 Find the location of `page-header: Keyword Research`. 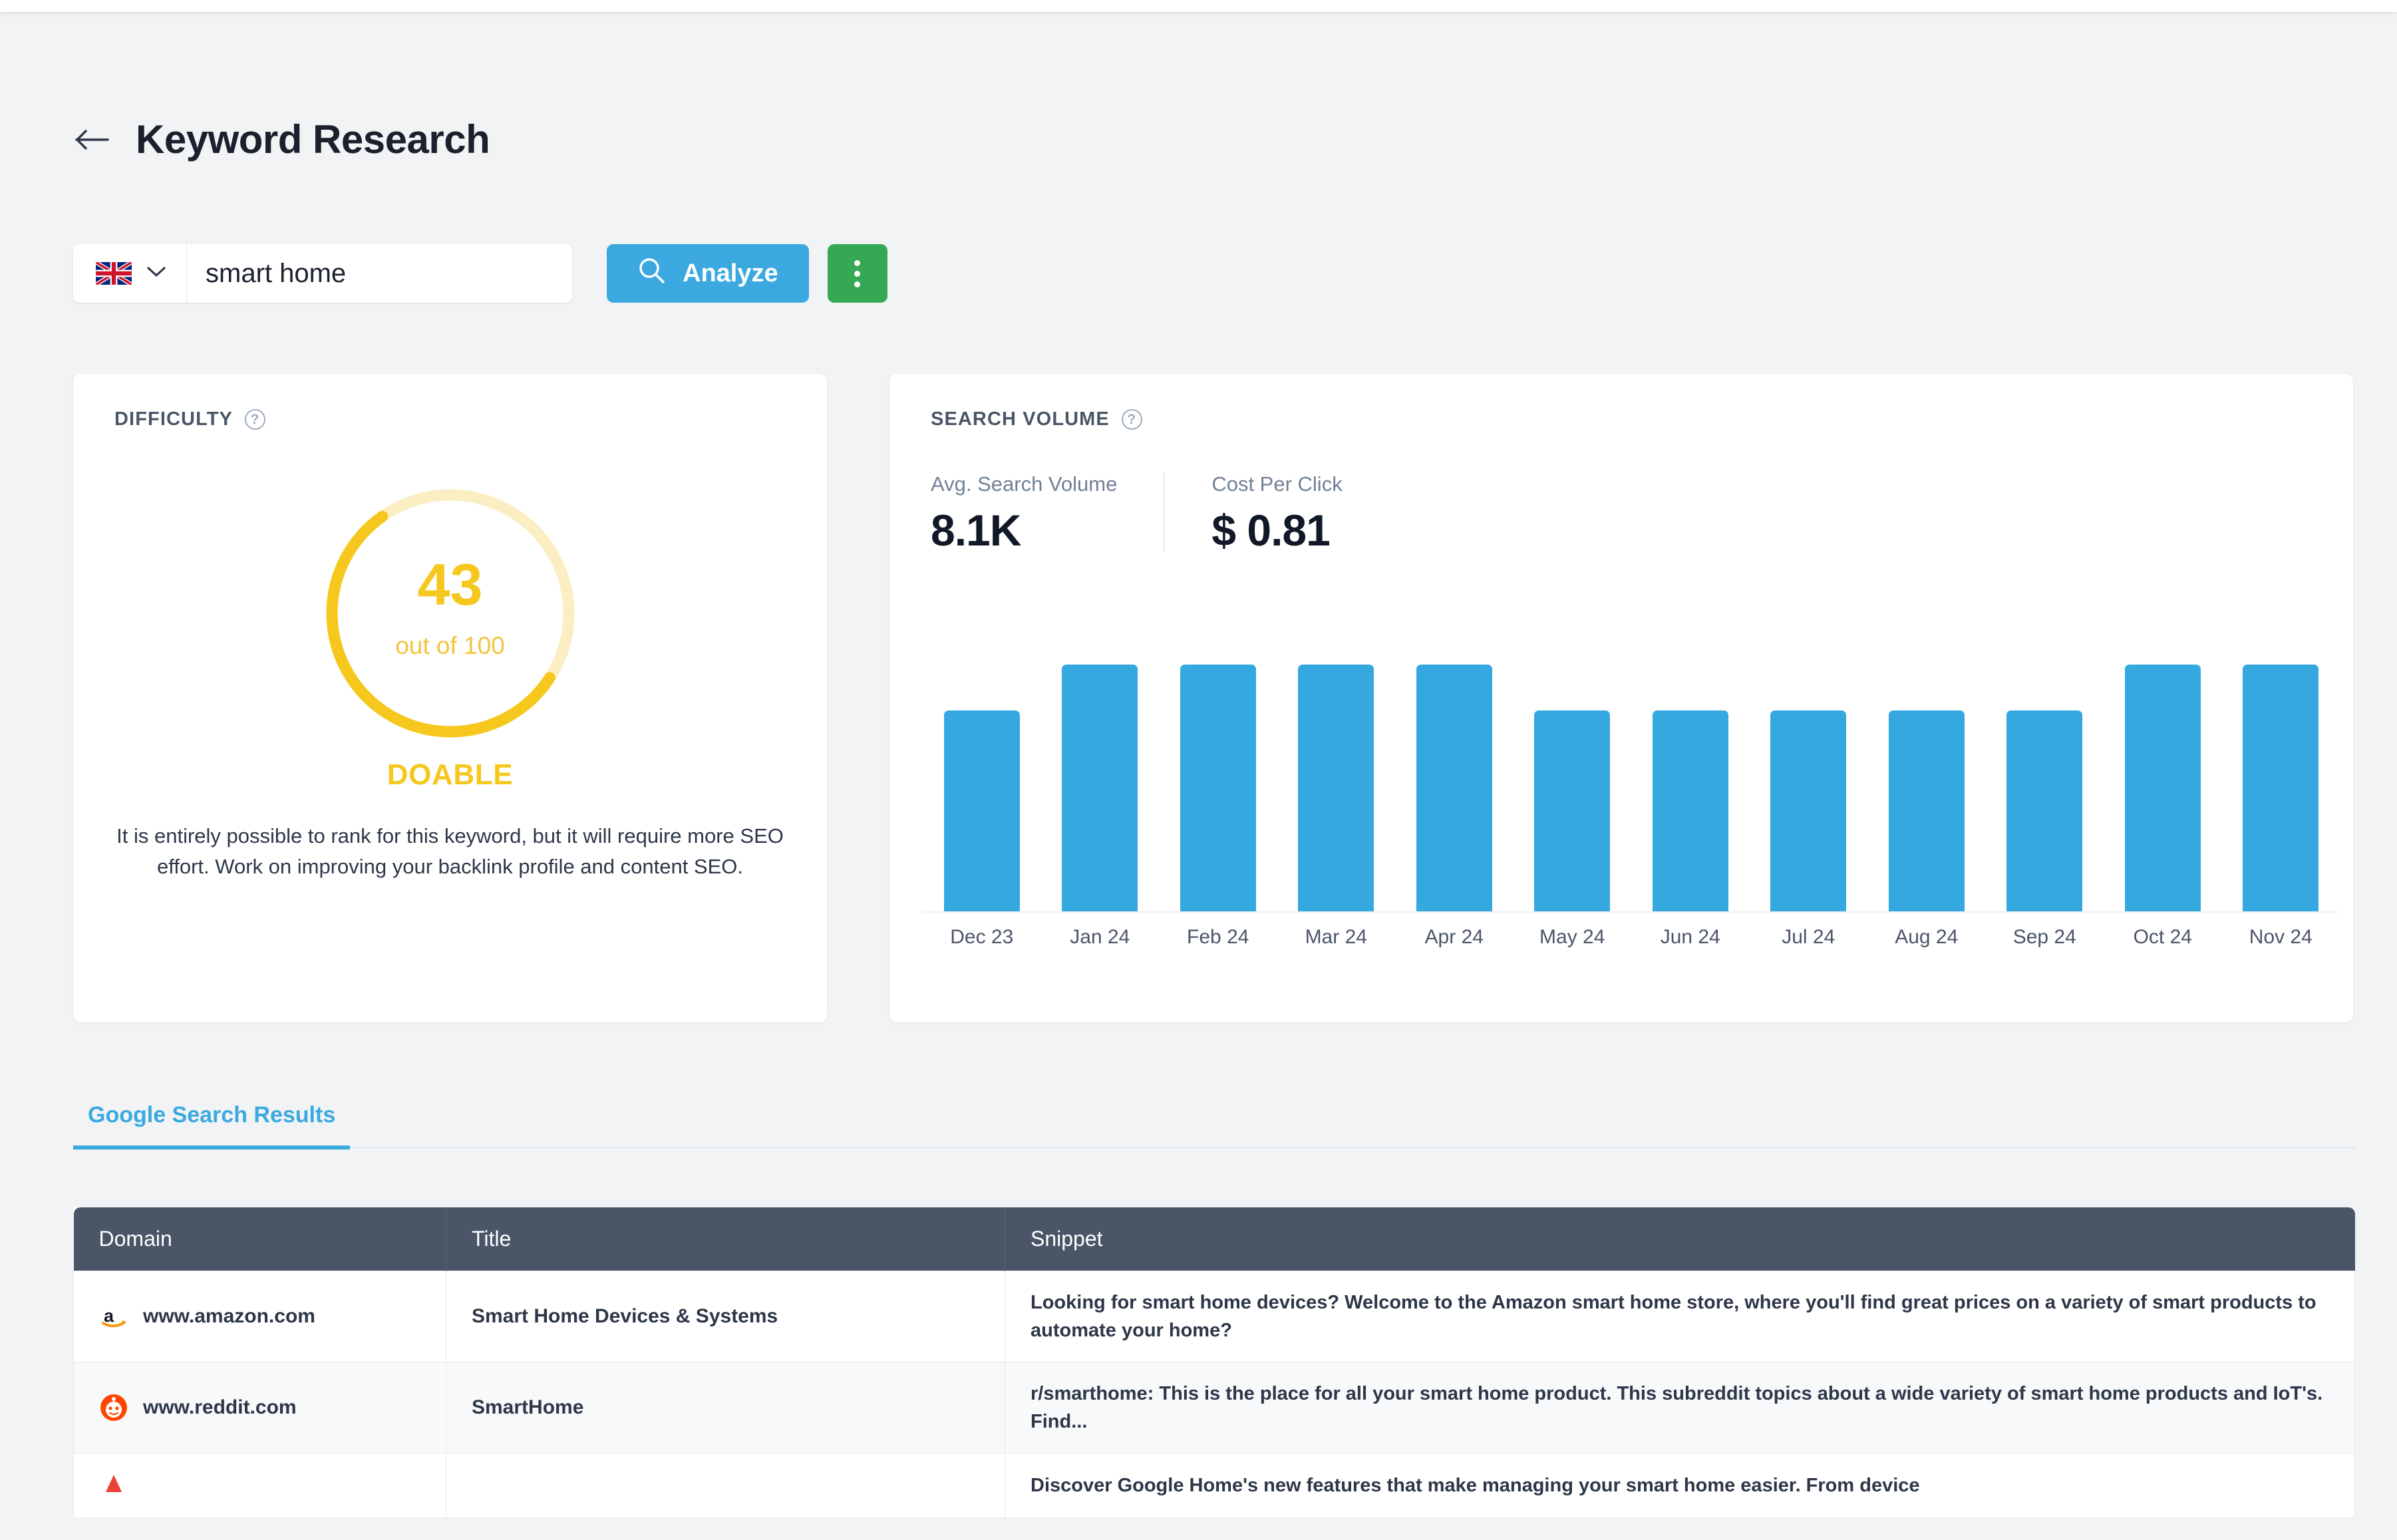

page-header: Keyword Research is located at coordinates (281, 139).